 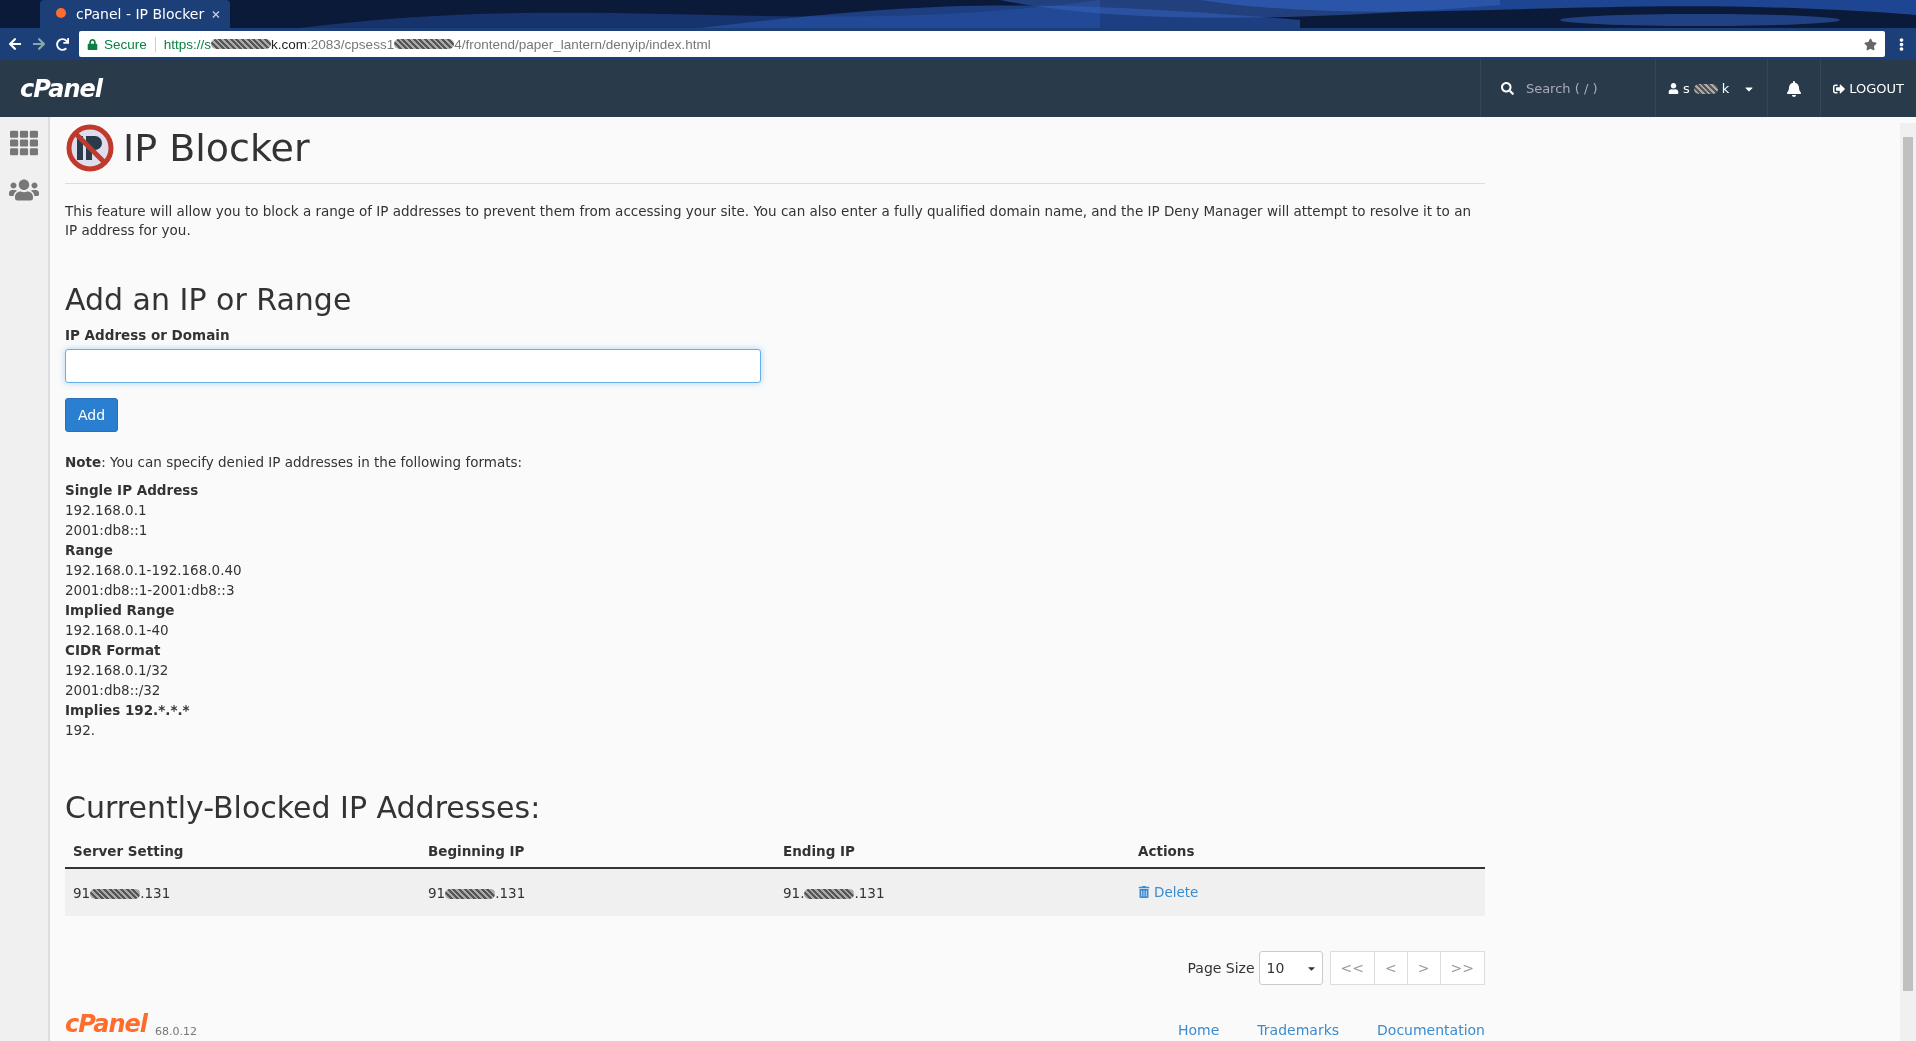 What do you see at coordinates (113, 650) in the screenshot?
I see `format-heading: CIDR Format` at bounding box center [113, 650].